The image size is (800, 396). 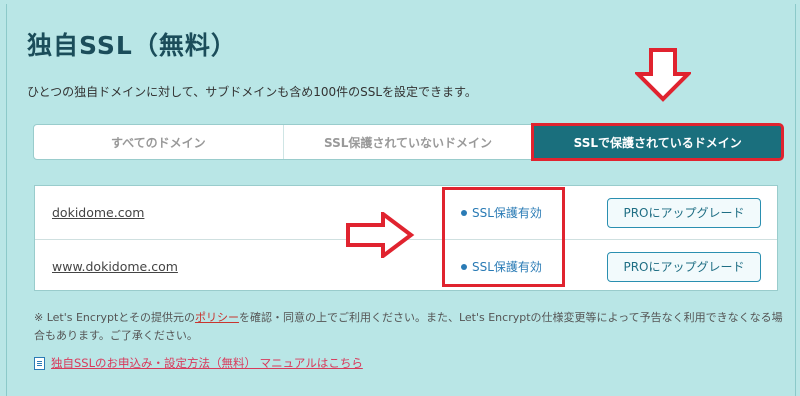 I want to click on tab-unprotected-domains: SSL保護されていないドメイン, so click(x=409, y=142).